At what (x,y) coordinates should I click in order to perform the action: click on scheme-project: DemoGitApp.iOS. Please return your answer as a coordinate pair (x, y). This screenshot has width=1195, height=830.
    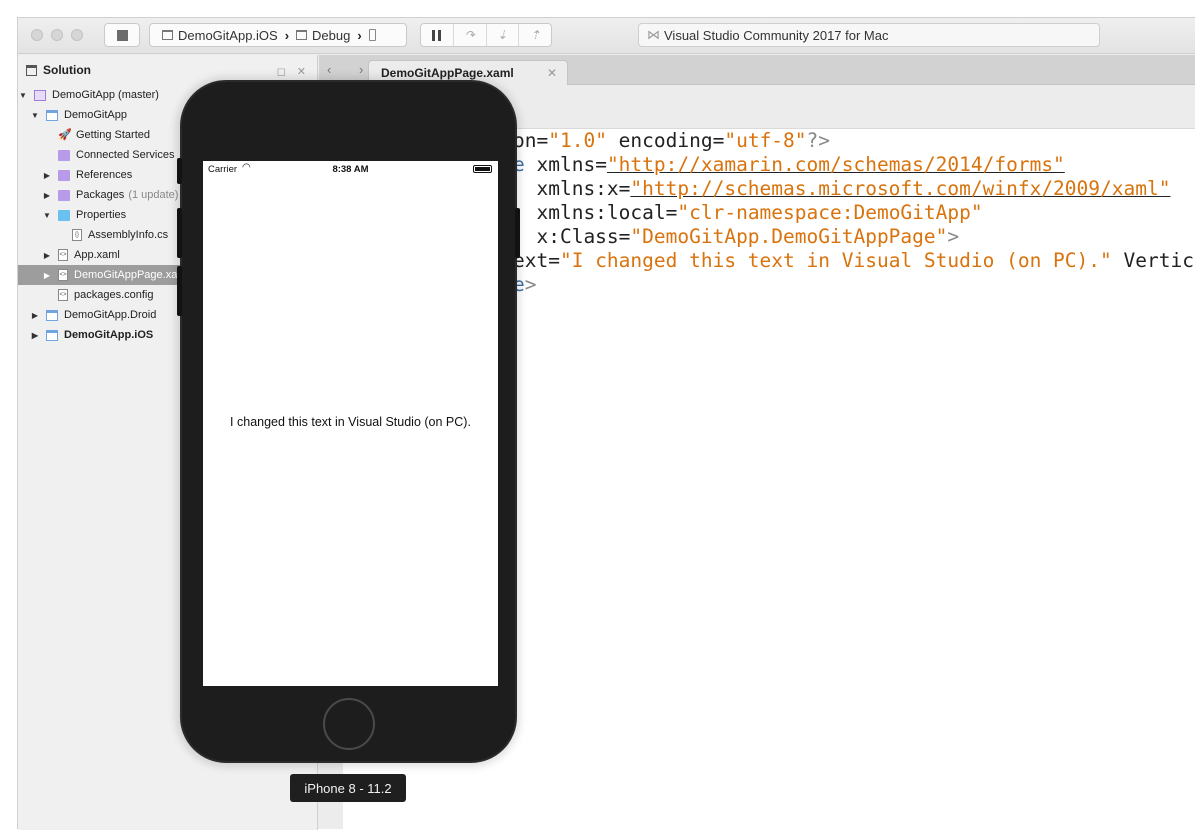
    Looking at the image, I should click on (228, 35).